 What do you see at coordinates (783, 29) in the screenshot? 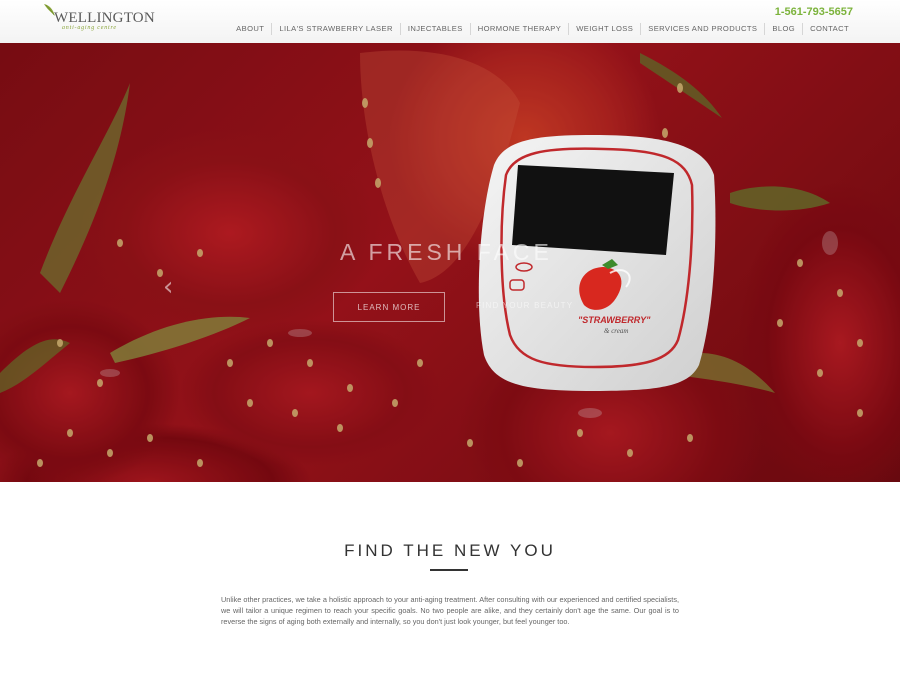
I see `nav-item-blog: BLOG` at bounding box center [783, 29].